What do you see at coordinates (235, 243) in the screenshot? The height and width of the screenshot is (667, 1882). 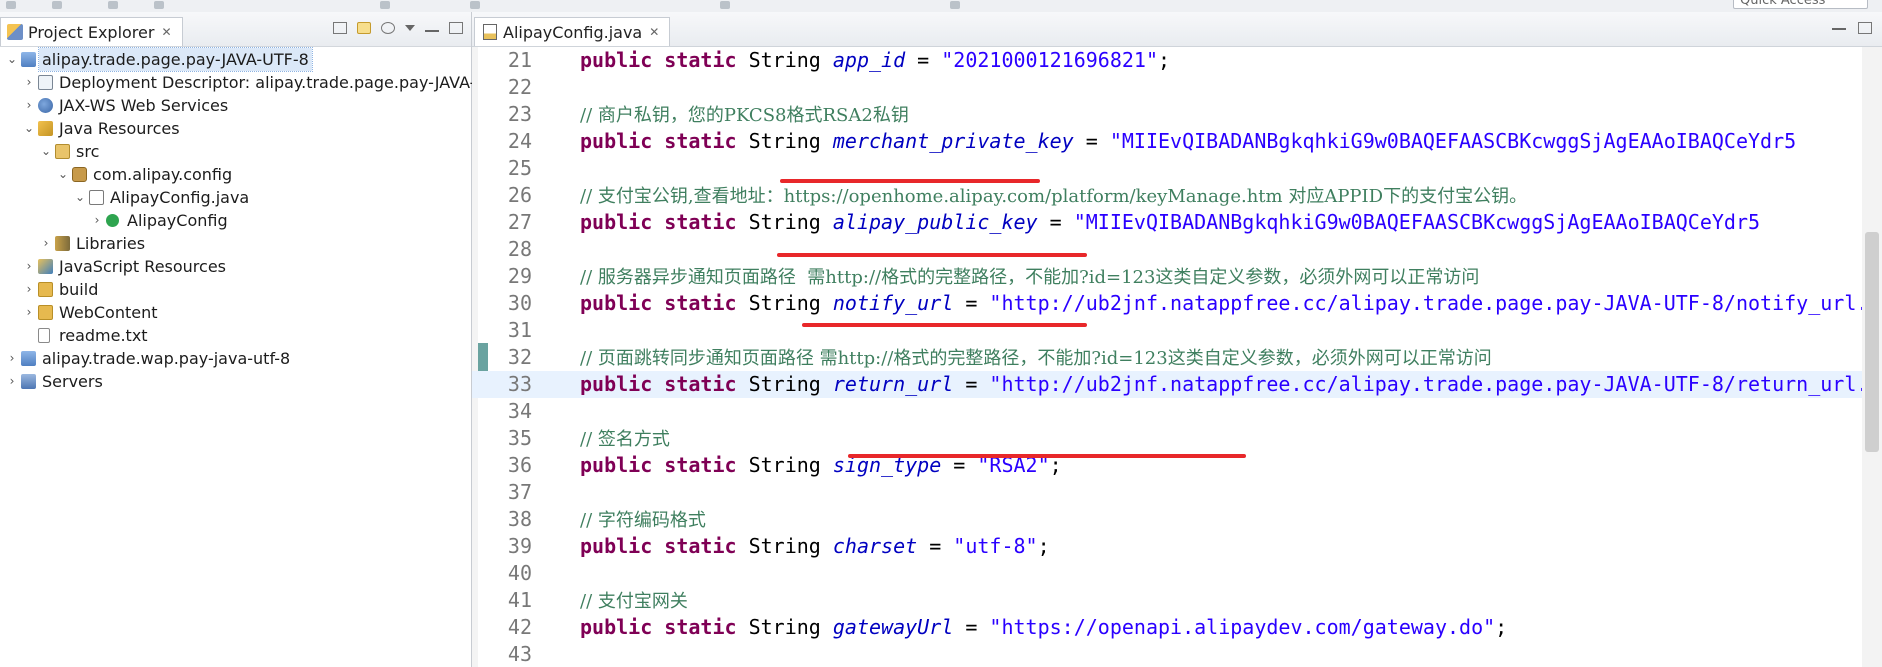 I see `tree-item: › Libraries` at bounding box center [235, 243].